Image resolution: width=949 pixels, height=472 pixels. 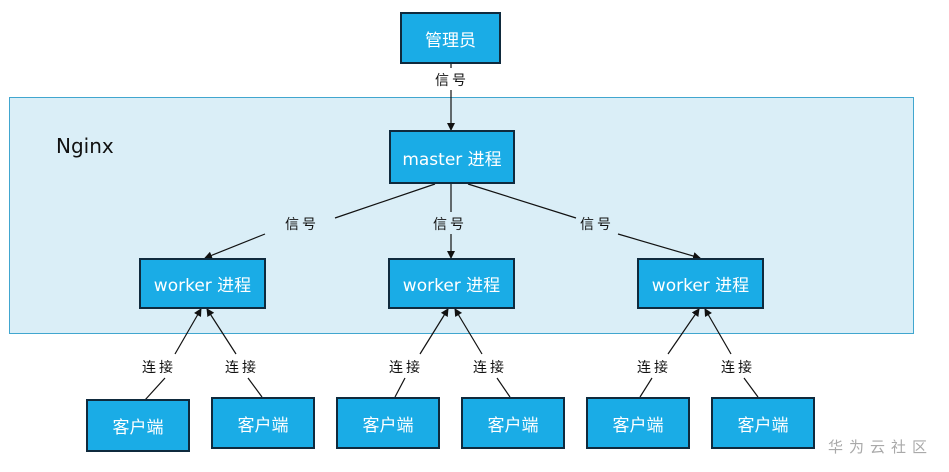 I want to click on client-node-2: 客户端, so click(x=263, y=423).